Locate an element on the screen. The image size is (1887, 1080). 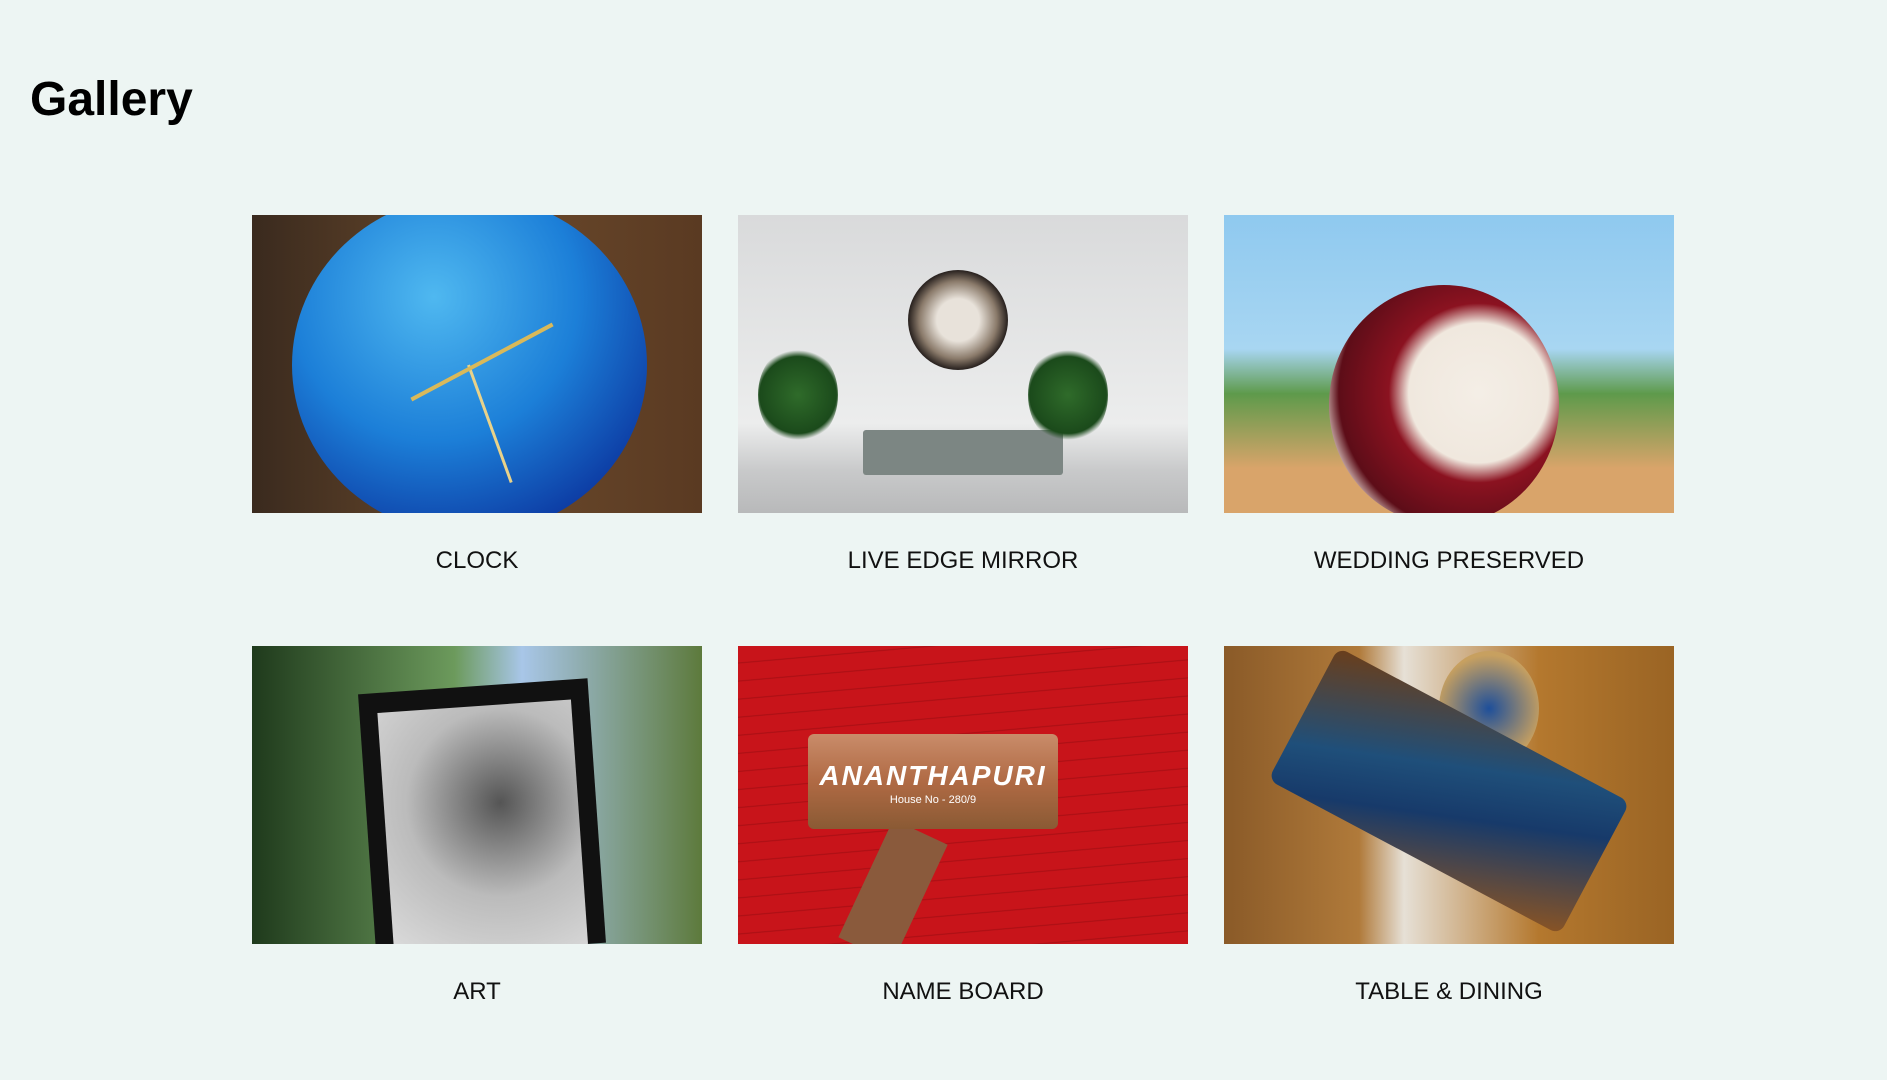
gallery-item-name-board: ANANTHAPURI House No - 280/9 NAME BOARD is located at coordinates (963, 861).